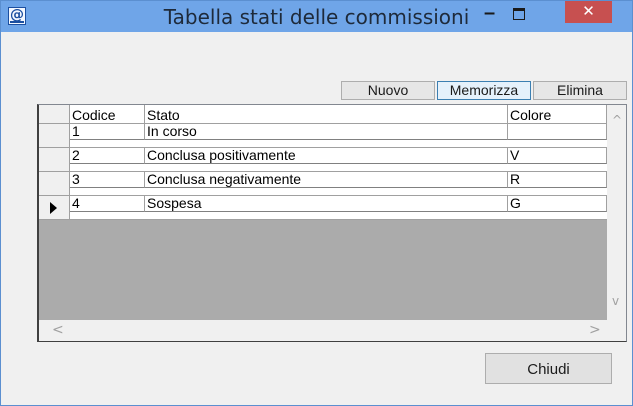  Describe the element at coordinates (557, 132) in the screenshot. I see `cell-colore` at that location.